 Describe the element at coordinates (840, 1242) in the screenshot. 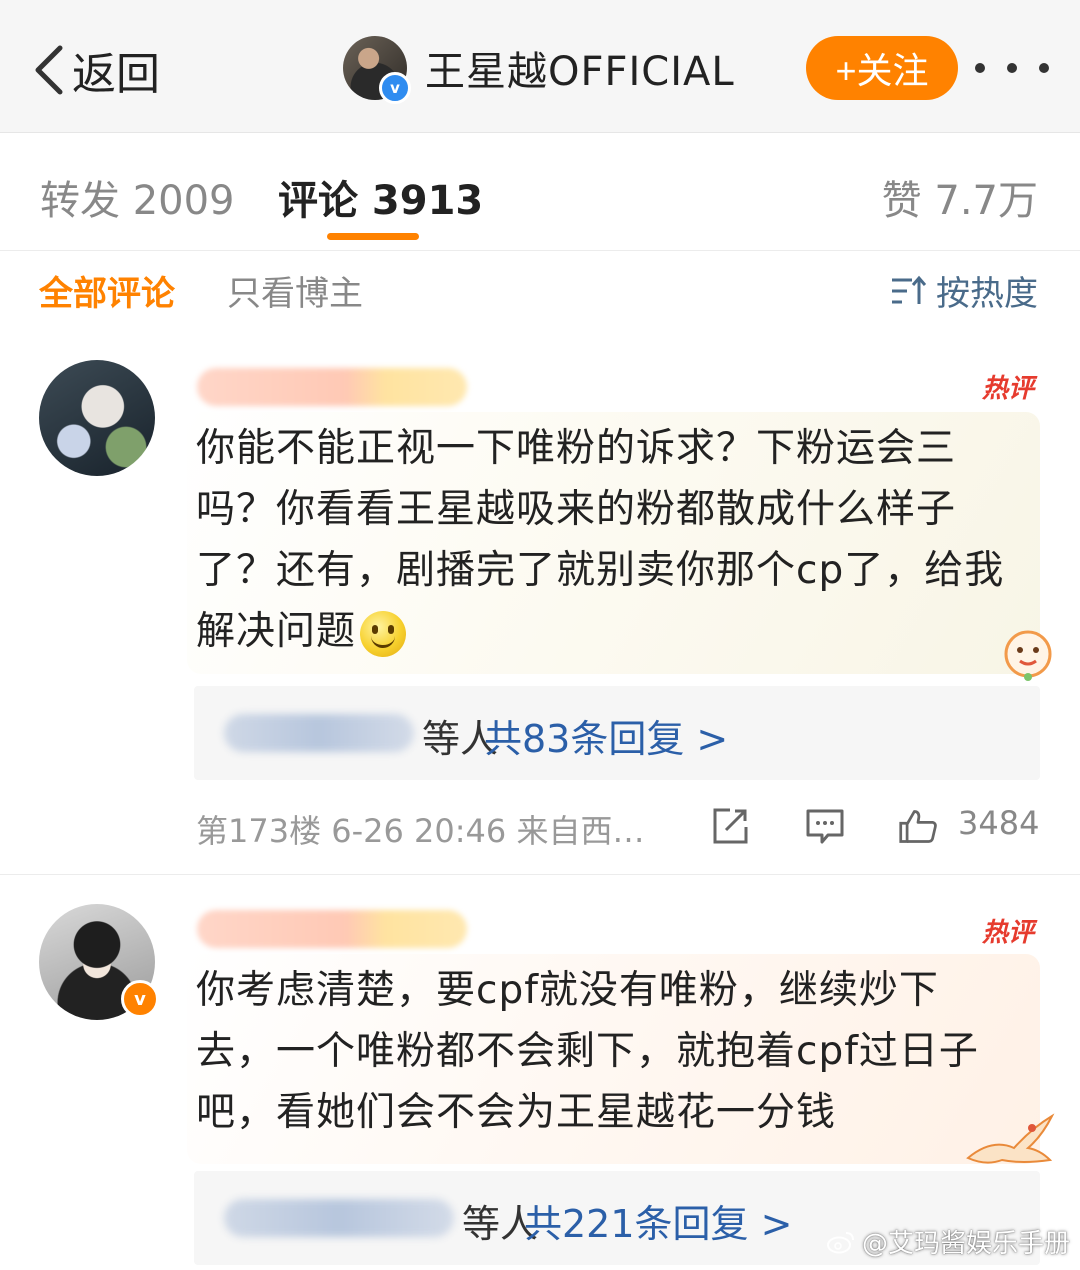

I see `weibo-logo-icon` at that location.